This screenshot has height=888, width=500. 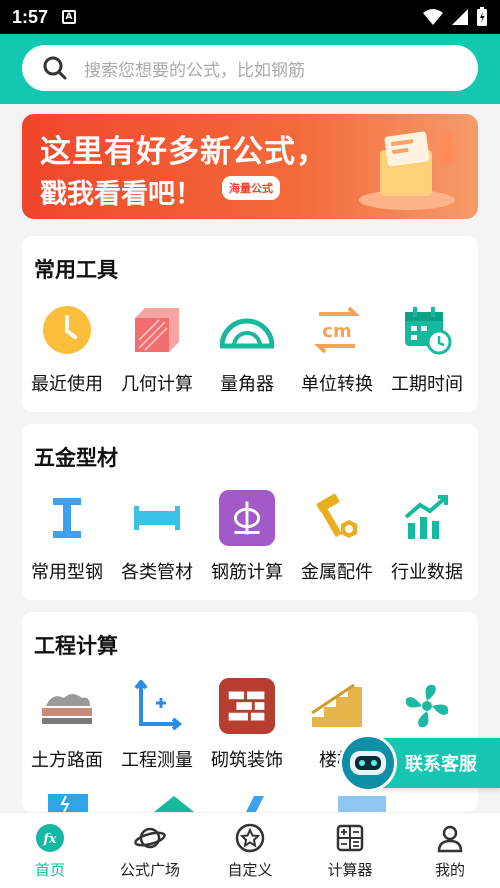 I want to click on rebar-icon, so click(x=247, y=518).